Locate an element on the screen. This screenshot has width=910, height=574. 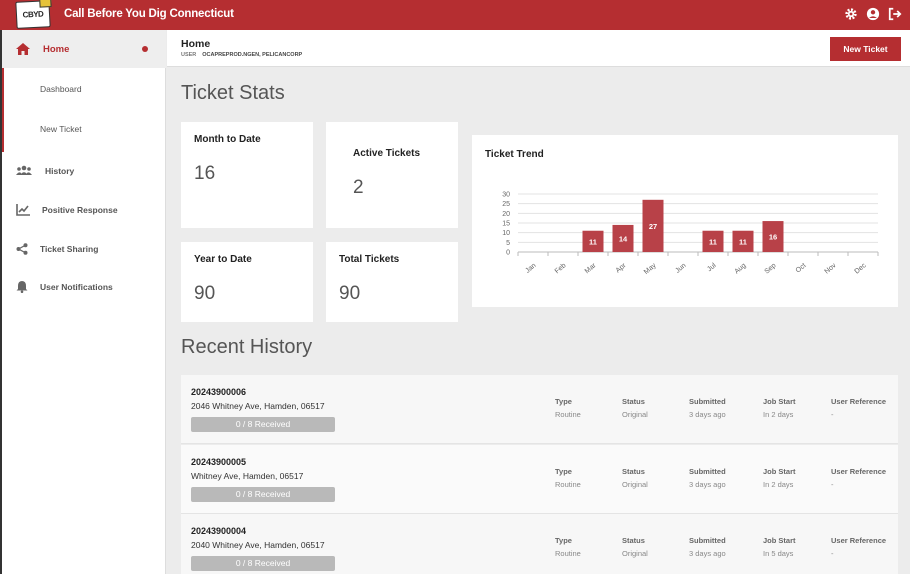
user-info: USER OCAPREPROD.NGEN, PELICANCORP is located at coordinates (241, 55).